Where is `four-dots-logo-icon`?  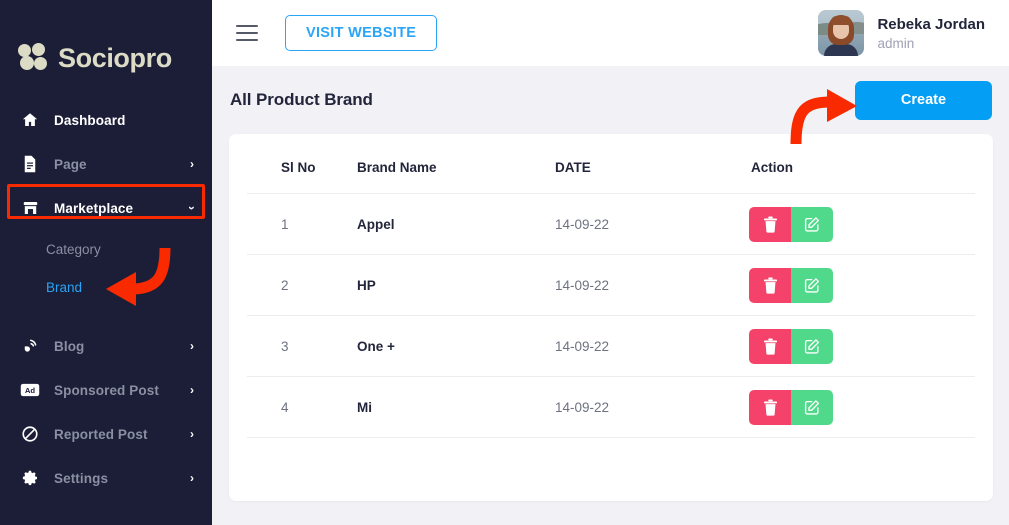 four-dots-logo-icon is located at coordinates (35, 58).